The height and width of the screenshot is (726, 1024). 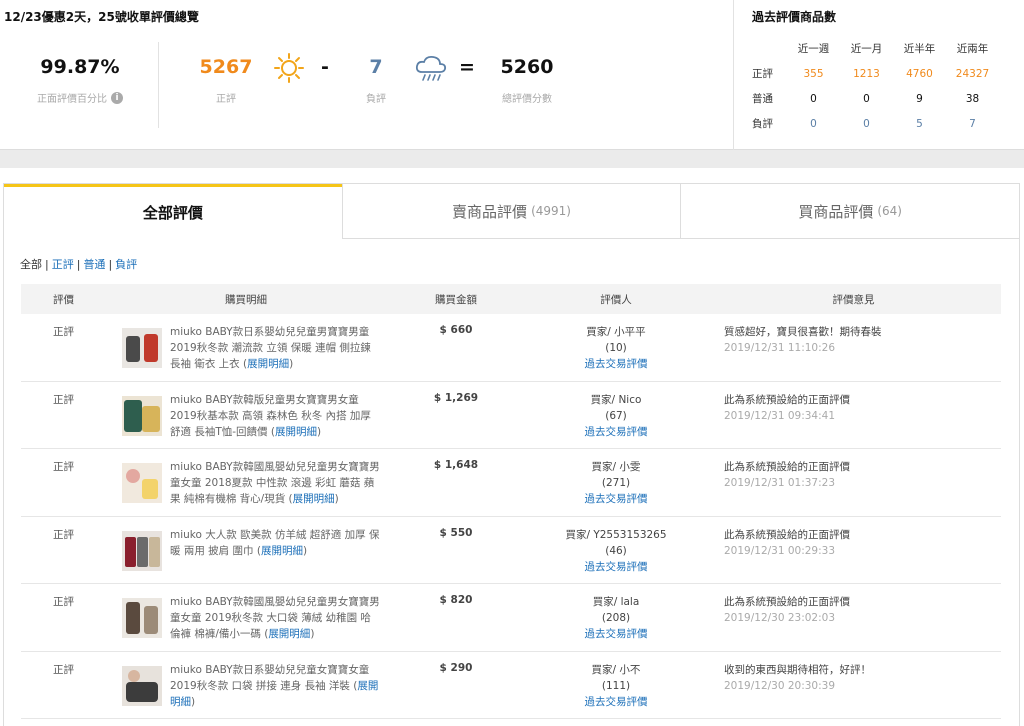 I want to click on rater-count: (271), so click(x=616, y=483).